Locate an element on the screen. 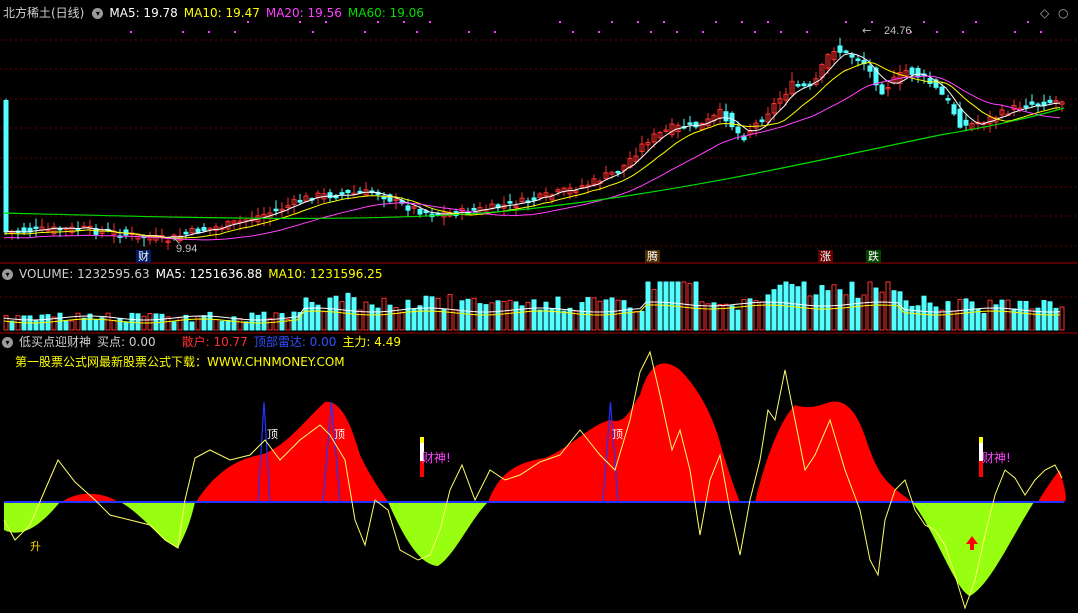 Image resolution: width=1078 pixels, height=613 pixels. rise-label: 升 is located at coordinates (35, 546).